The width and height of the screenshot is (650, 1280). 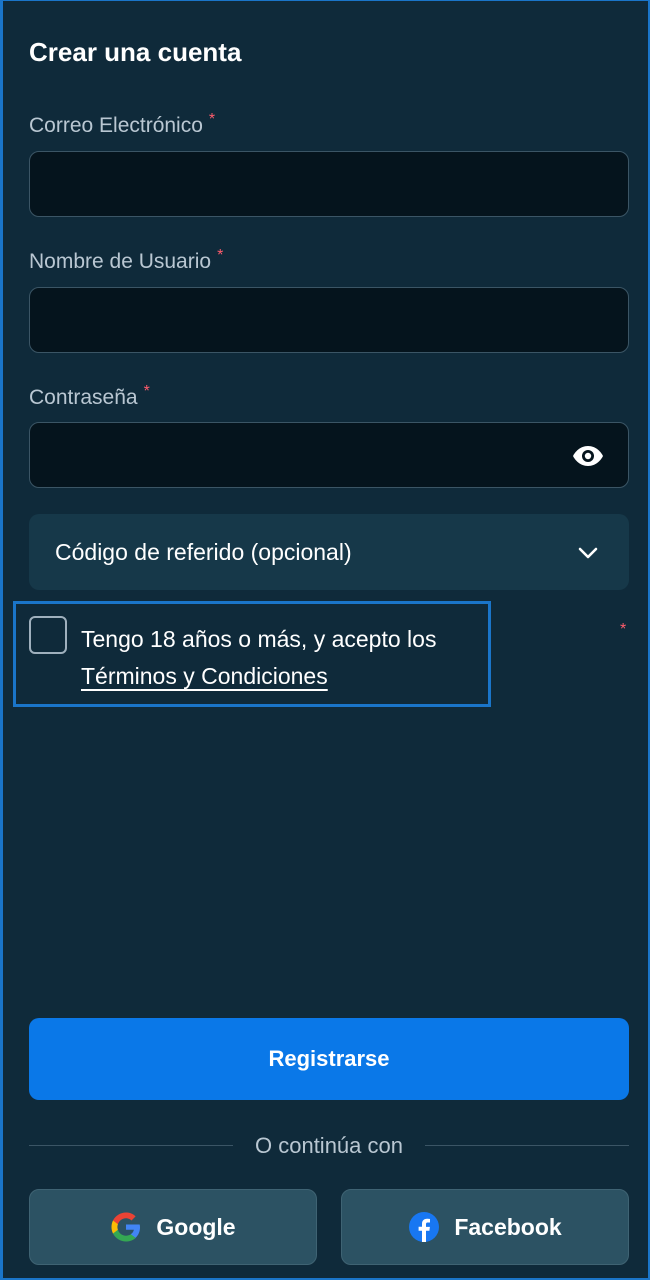 What do you see at coordinates (329, 1059) in the screenshot?
I see `register-button: Registrarse` at bounding box center [329, 1059].